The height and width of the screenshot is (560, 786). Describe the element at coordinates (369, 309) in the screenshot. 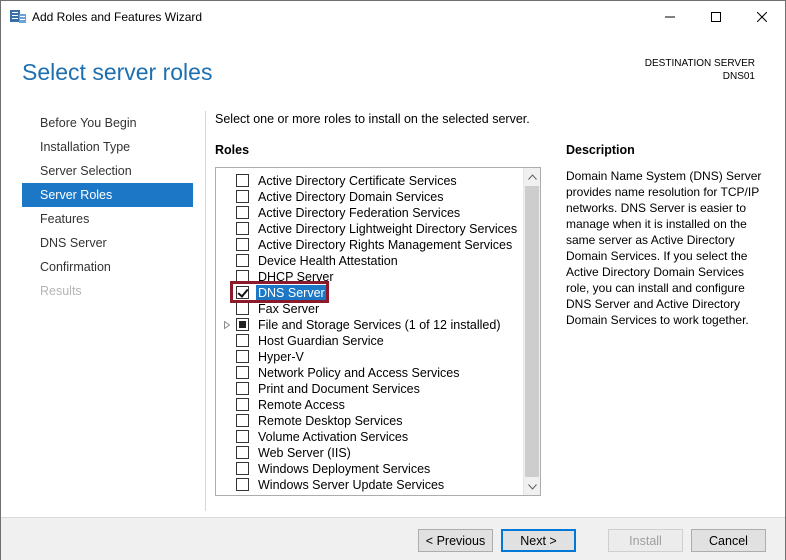

I see `role-row: Fax Server` at that location.